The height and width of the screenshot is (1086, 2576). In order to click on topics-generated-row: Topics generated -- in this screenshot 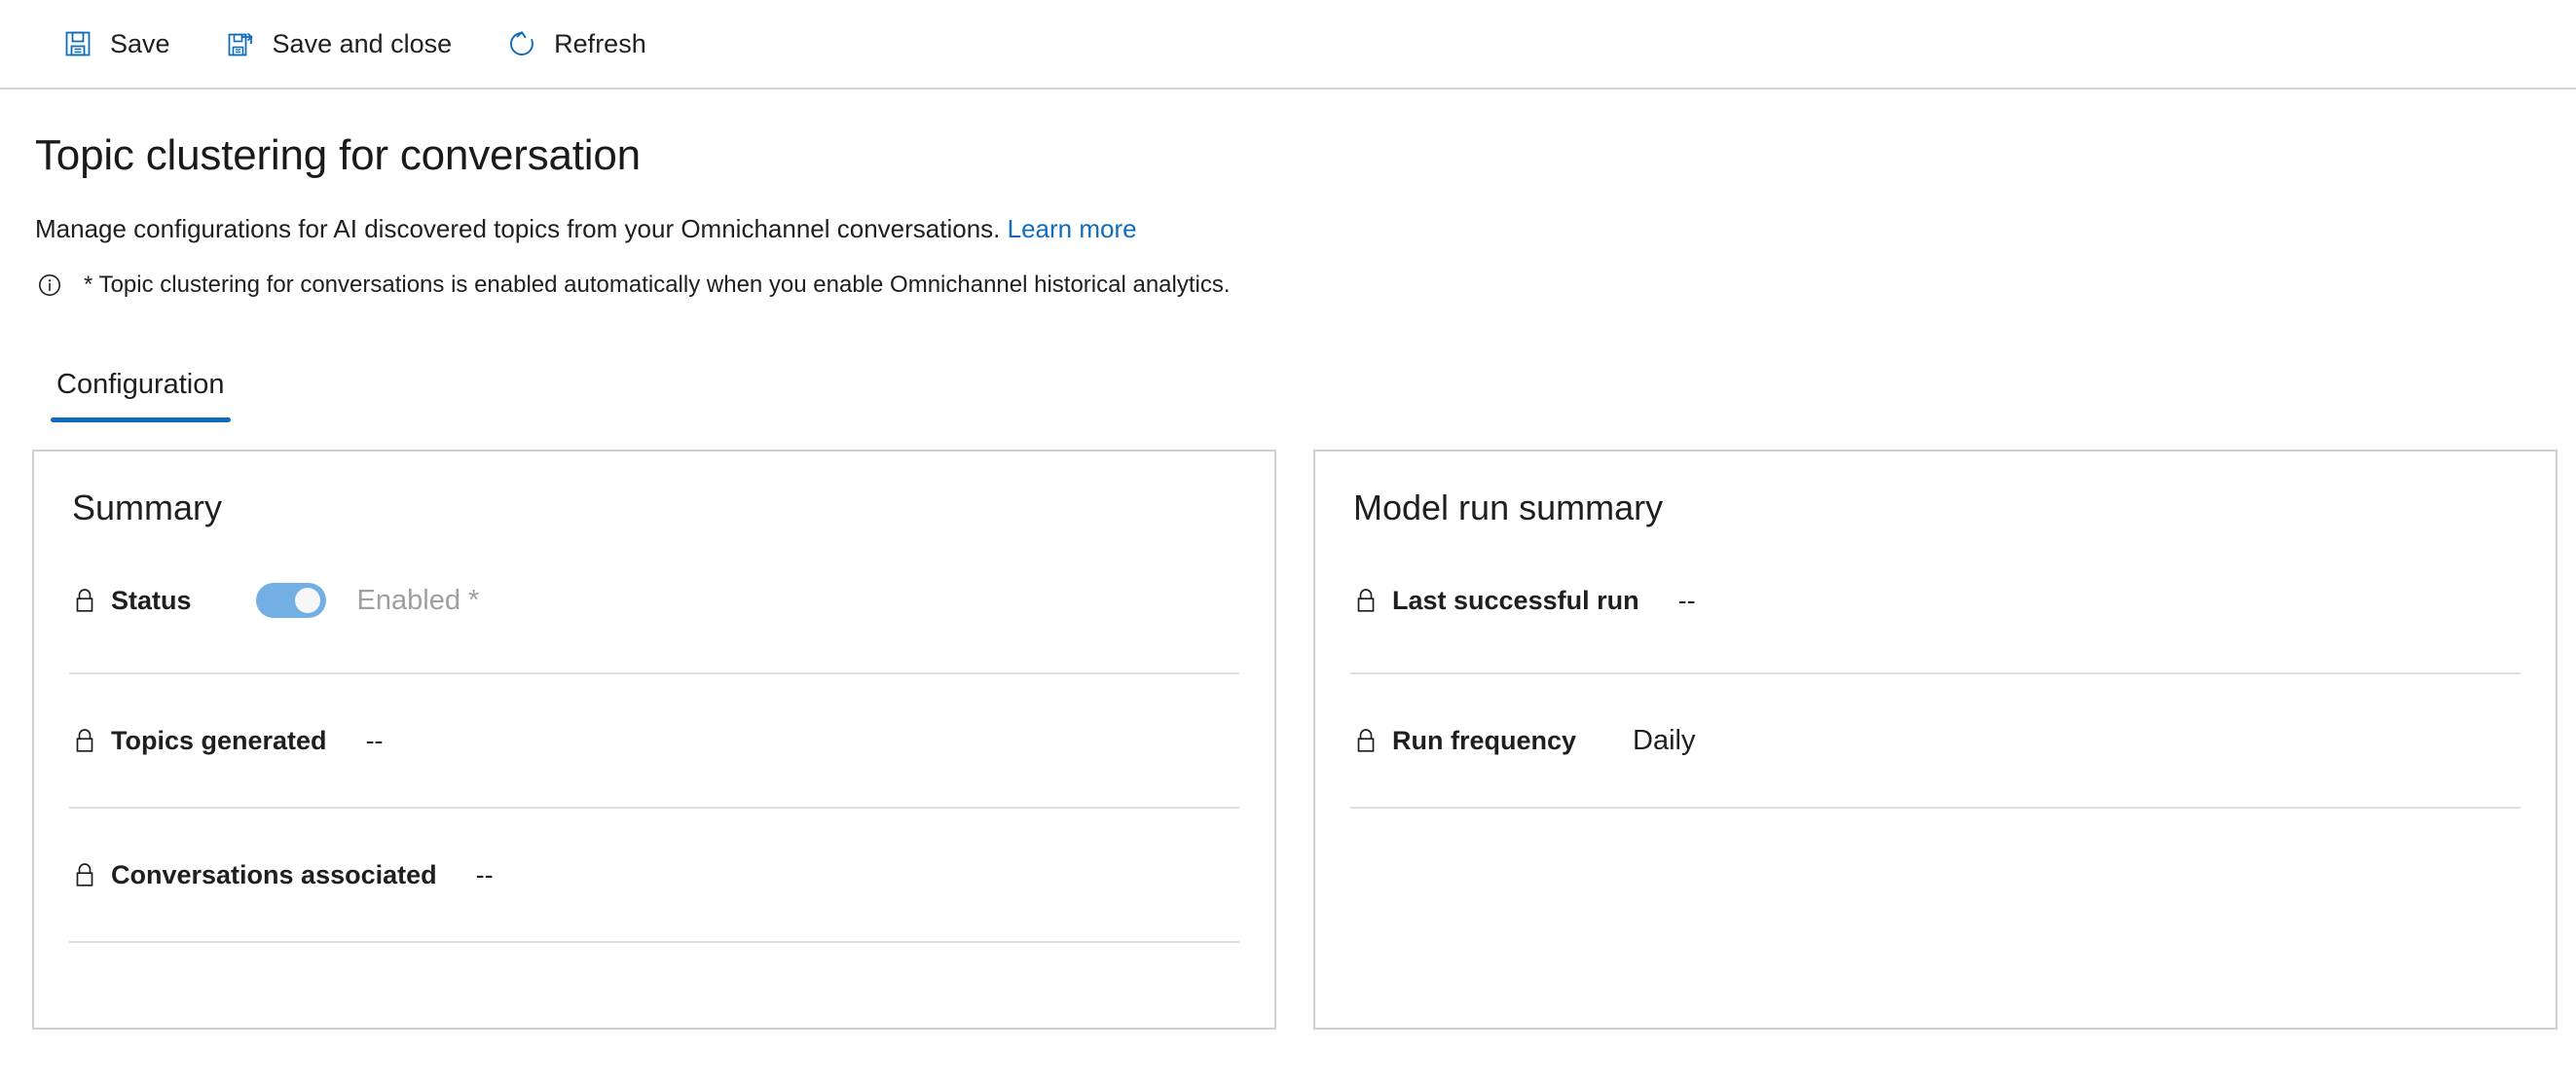, I will do `click(654, 742)`.